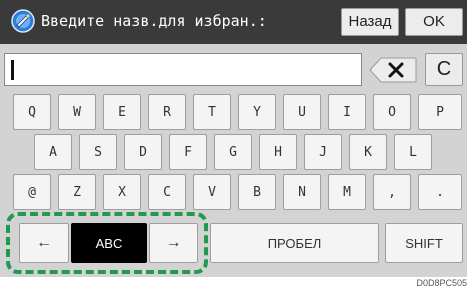 The height and width of the screenshot is (290, 467). I want to click on shift-button: SHIFT, so click(424, 243).